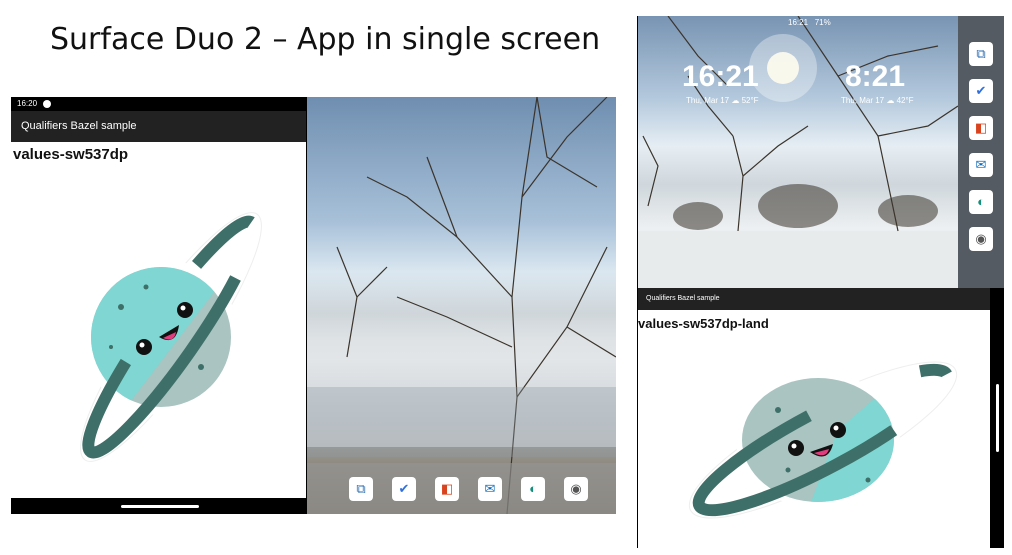 Image resolution: width=1012 pixels, height=555 pixels. I want to click on qualifier-label: values-sw537dp-land, so click(703, 323).